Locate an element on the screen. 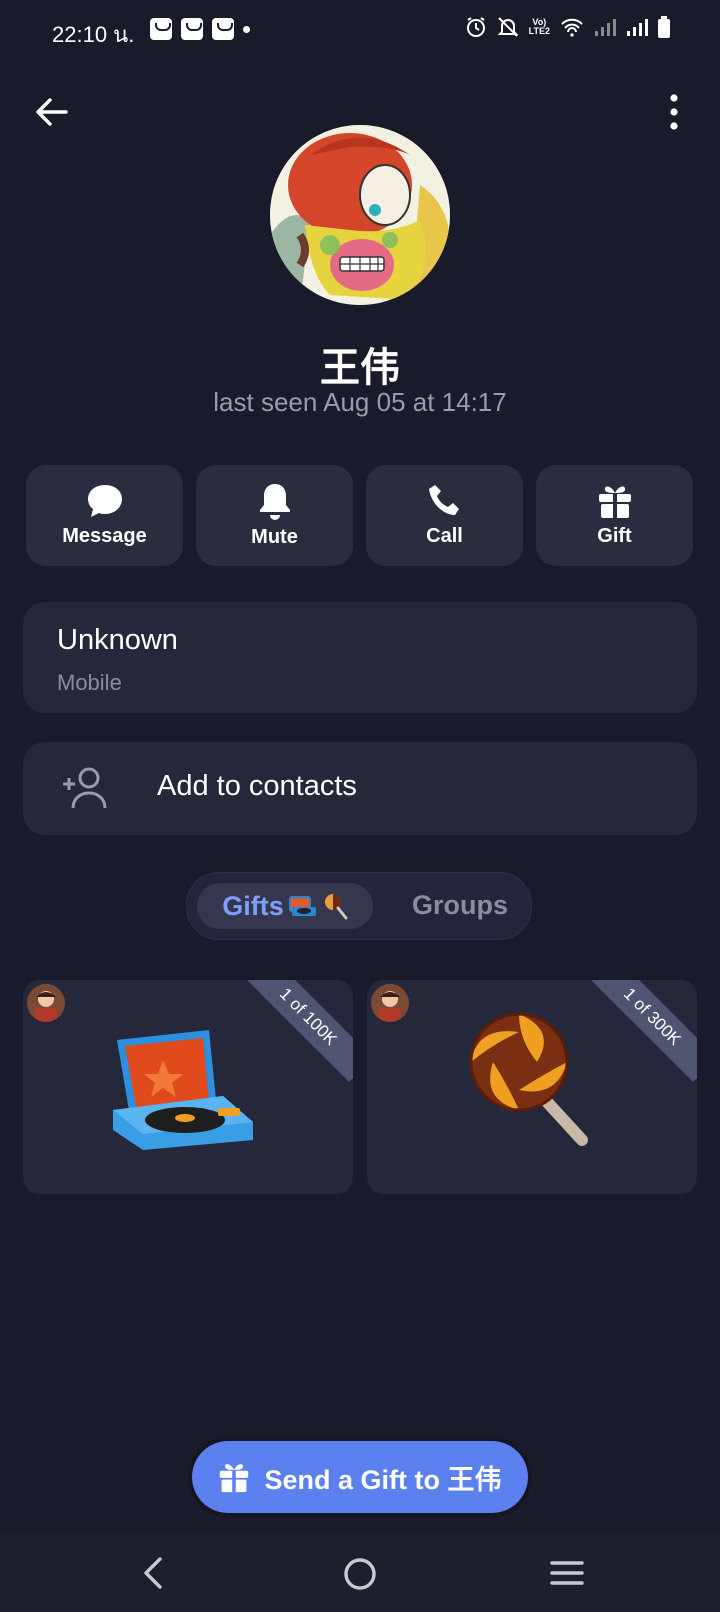  gift-card: 1 of 100K is located at coordinates (188, 1087).